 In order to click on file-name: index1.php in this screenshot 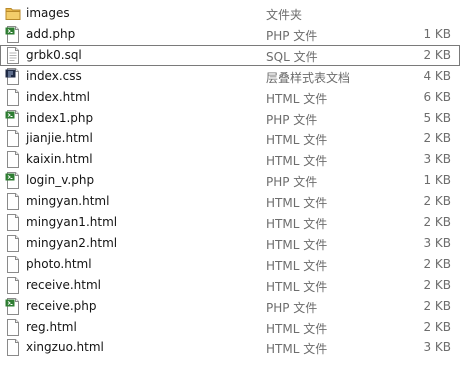, I will do `click(60, 117)`.